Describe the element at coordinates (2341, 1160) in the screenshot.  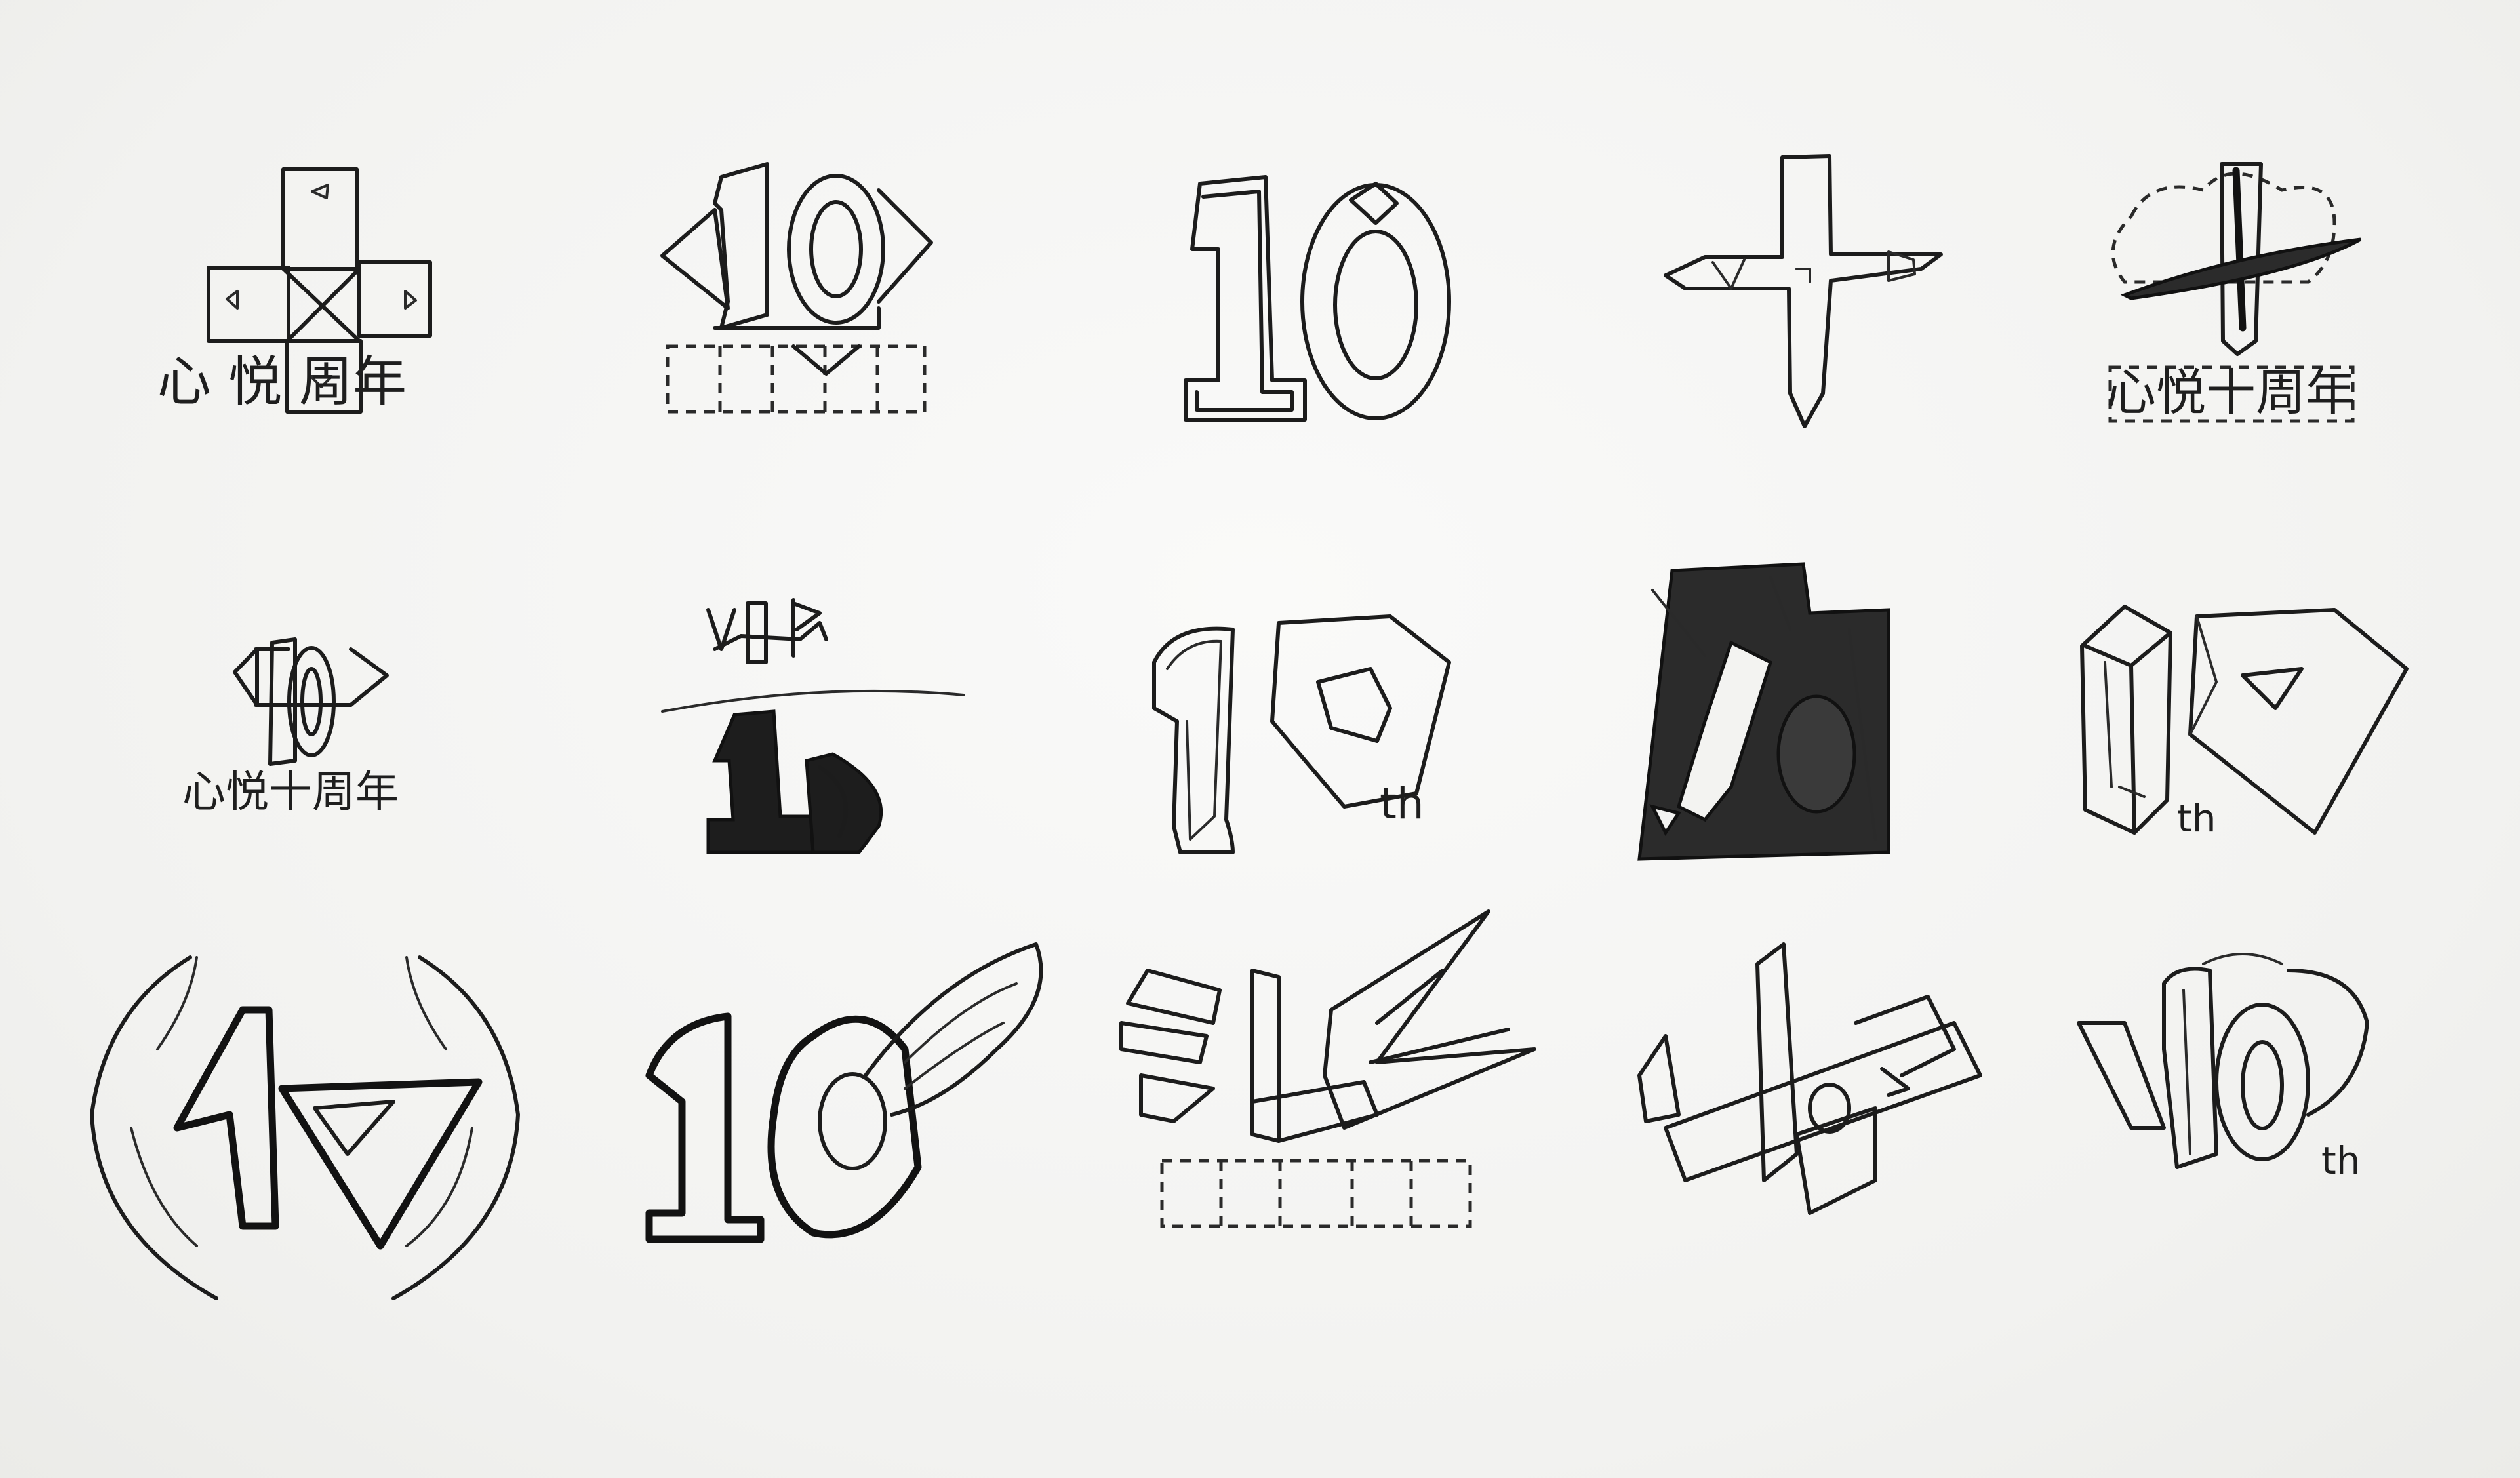
I see `th-label-3: th` at that location.